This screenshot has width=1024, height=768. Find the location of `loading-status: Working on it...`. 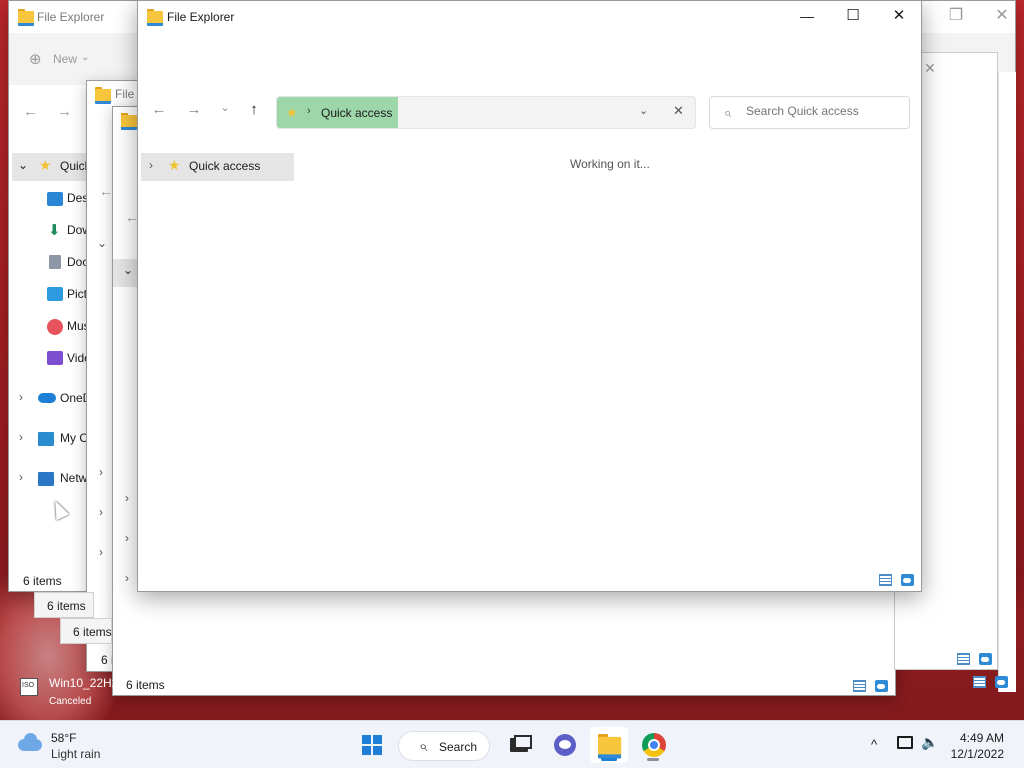

loading-status: Working on it... is located at coordinates (610, 164).